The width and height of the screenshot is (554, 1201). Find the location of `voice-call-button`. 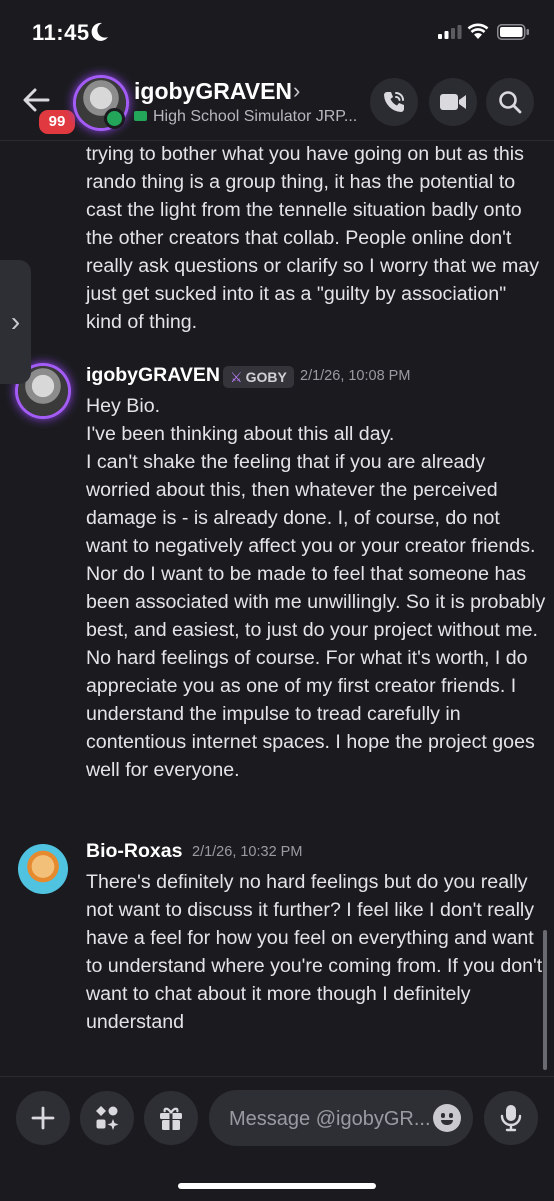

voice-call-button is located at coordinates (394, 102).